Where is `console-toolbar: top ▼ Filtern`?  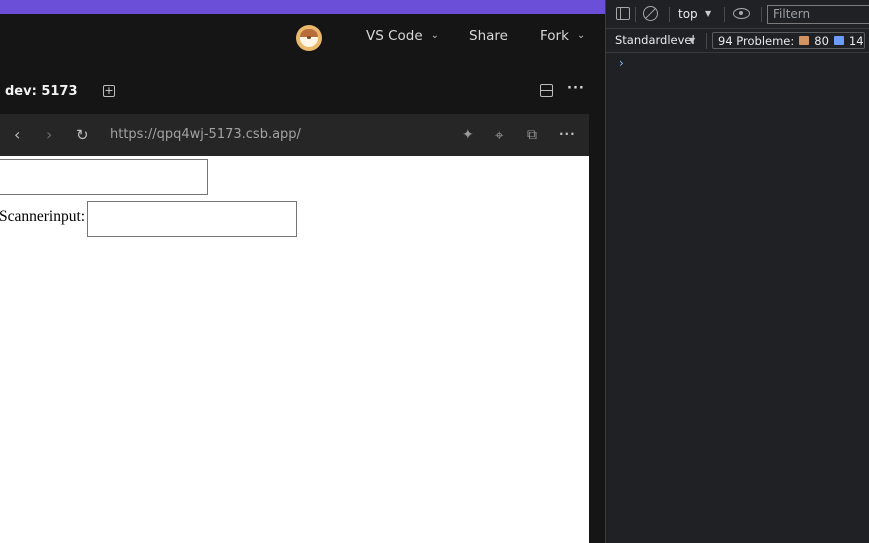 console-toolbar: top ▼ Filtern is located at coordinates (737, 14).